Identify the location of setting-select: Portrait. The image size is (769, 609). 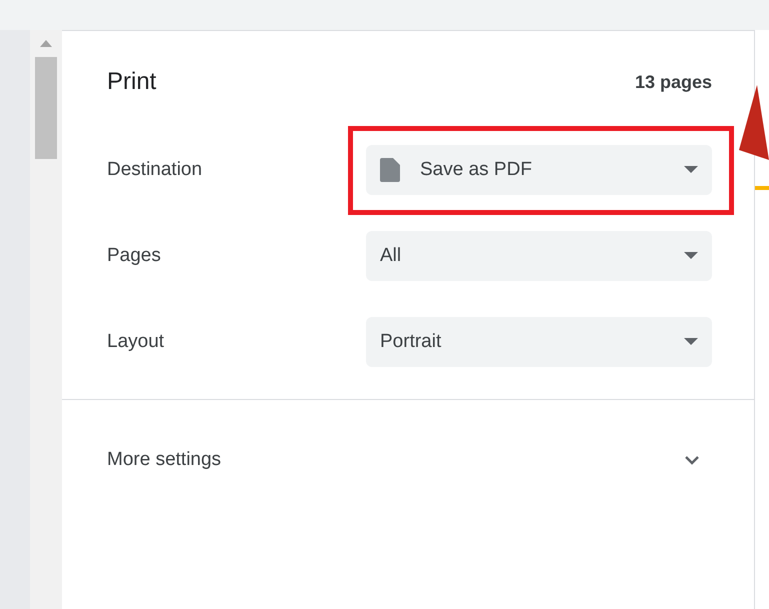
(539, 342).